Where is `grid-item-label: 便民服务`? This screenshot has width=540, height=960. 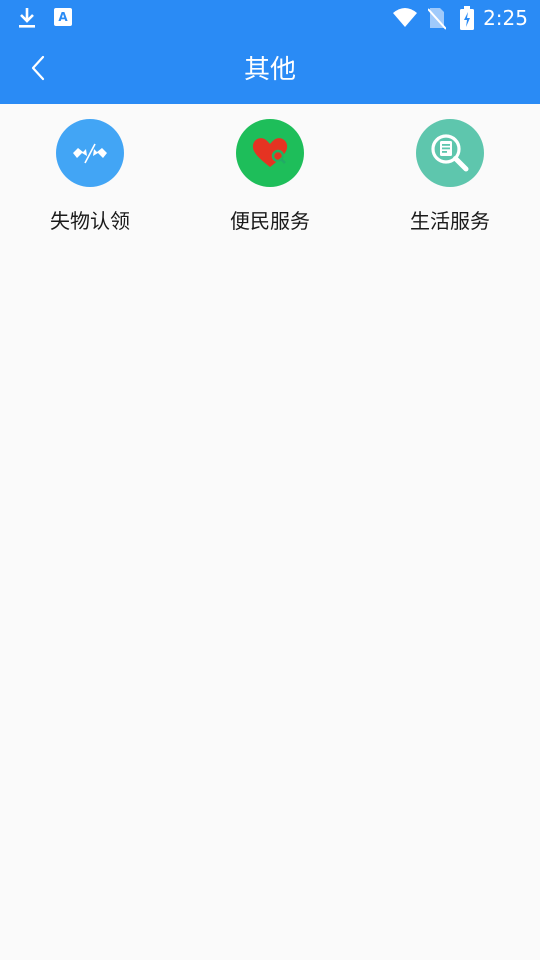
grid-item-label: 便民服务 is located at coordinates (270, 221).